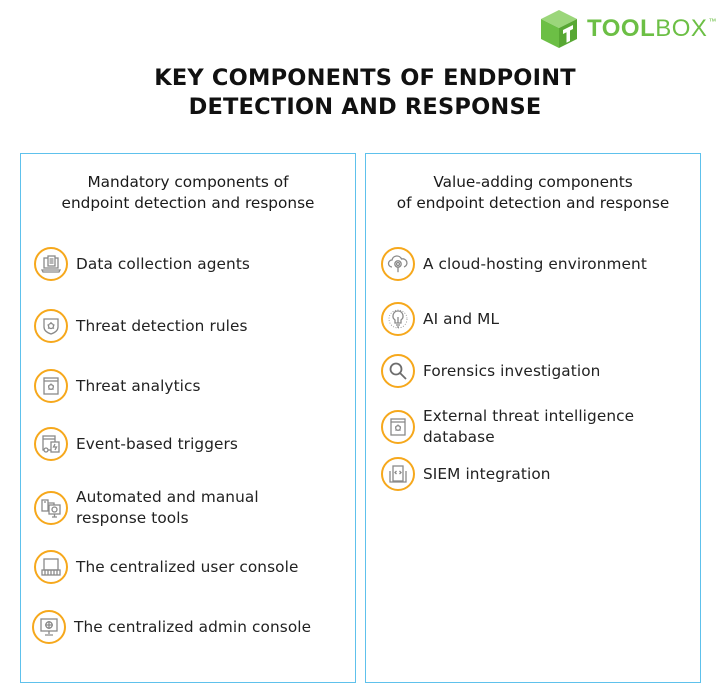  I want to click on list-item: A cloud-hosting environment, so click(514, 264).